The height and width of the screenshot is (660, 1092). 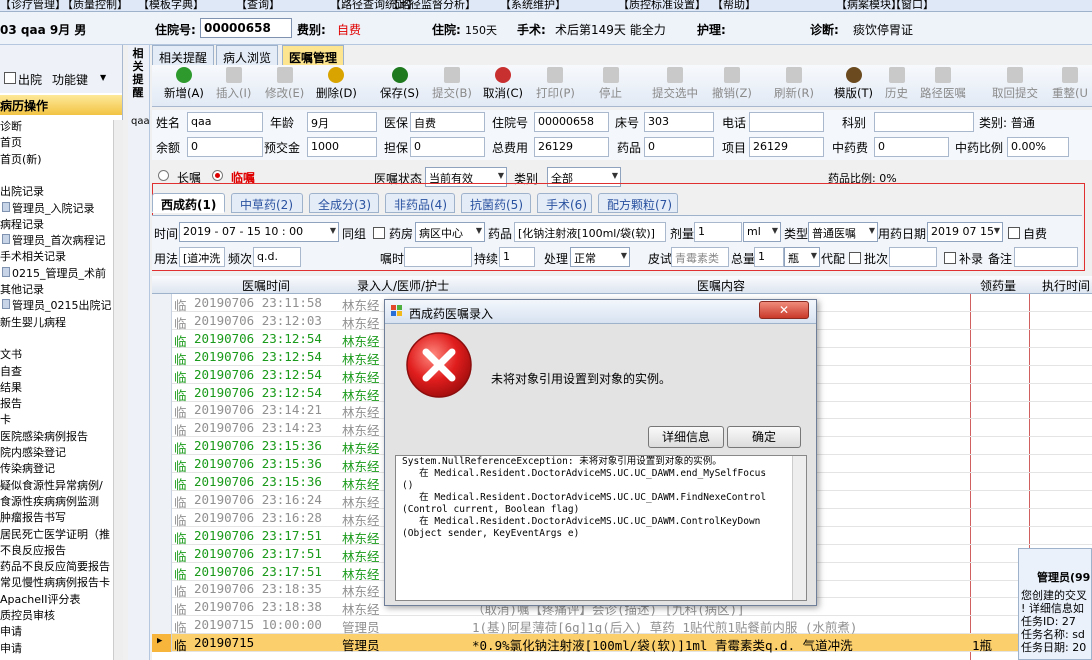 I want to click on drug-input: [化钠注射液[100ml/袋(软)], so click(x=590, y=232).